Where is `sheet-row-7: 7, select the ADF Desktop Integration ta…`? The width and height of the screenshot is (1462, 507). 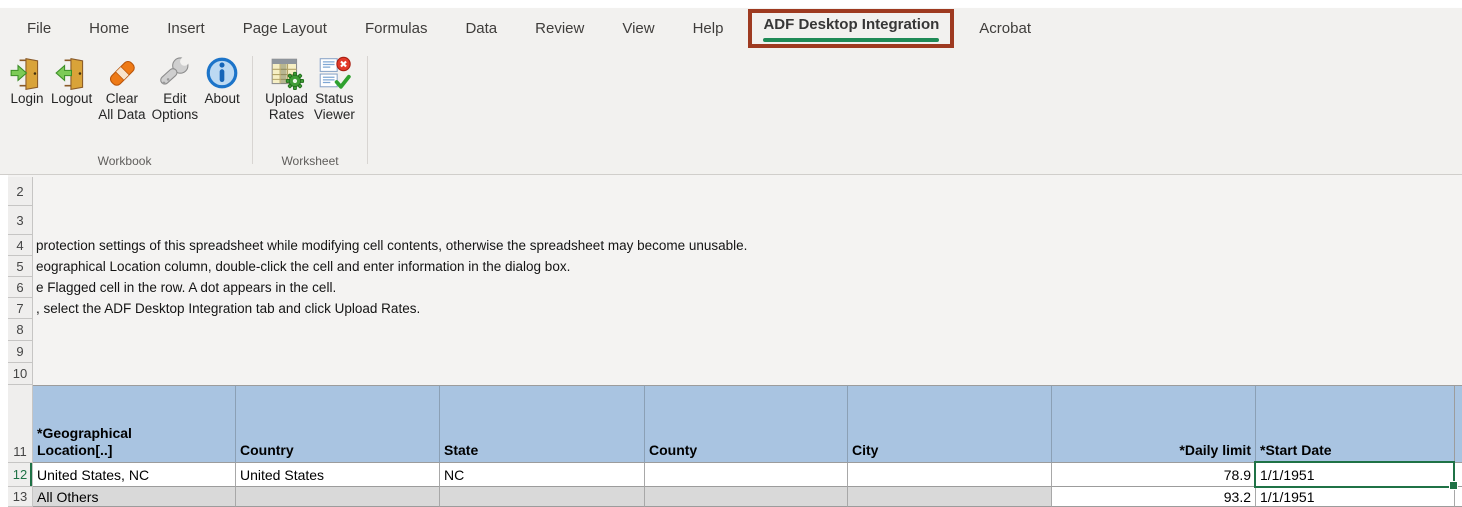
sheet-row-7: 7, select the ADF Desktop Integration ta… is located at coordinates (735, 308).